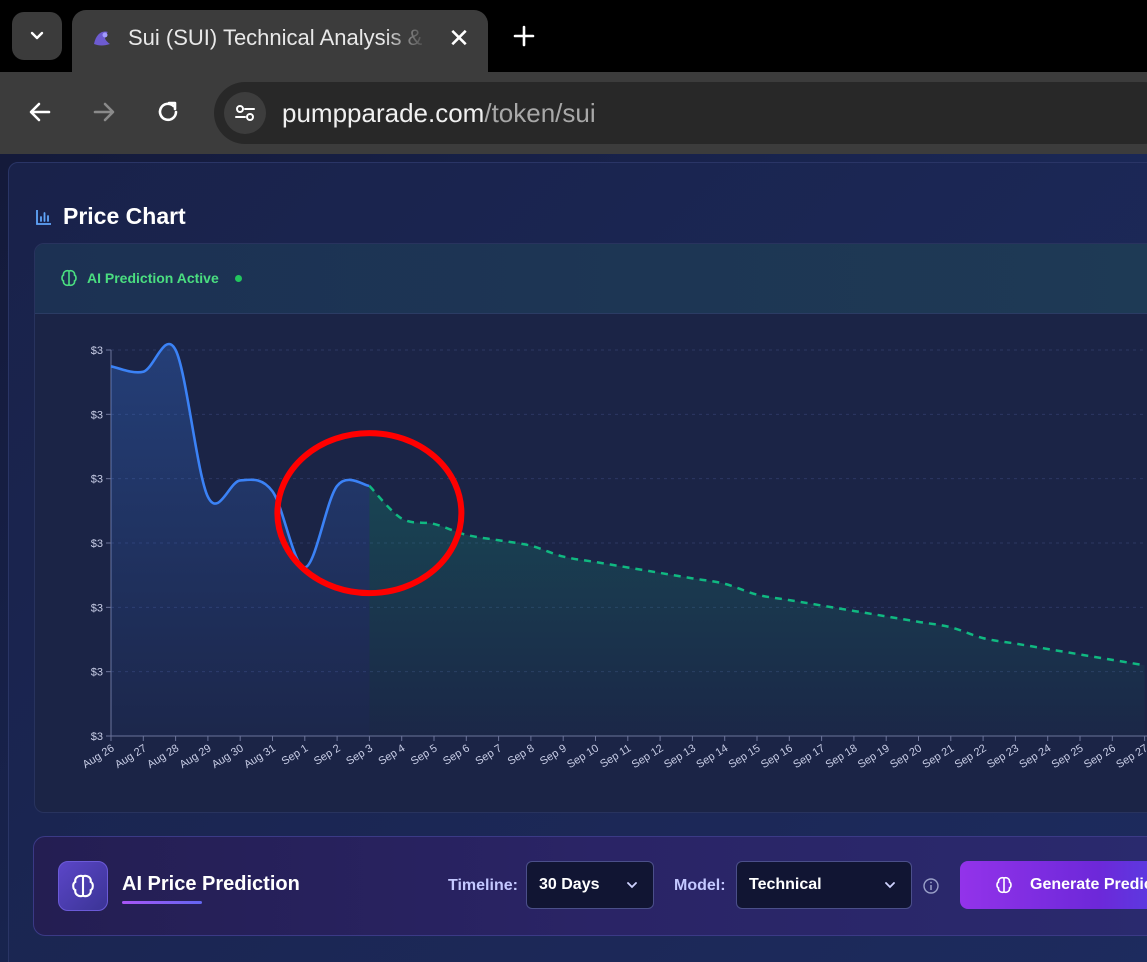 This screenshot has height=962, width=1147. Describe the element at coordinates (824, 885) in the screenshot. I see `model-select: Technical` at that location.